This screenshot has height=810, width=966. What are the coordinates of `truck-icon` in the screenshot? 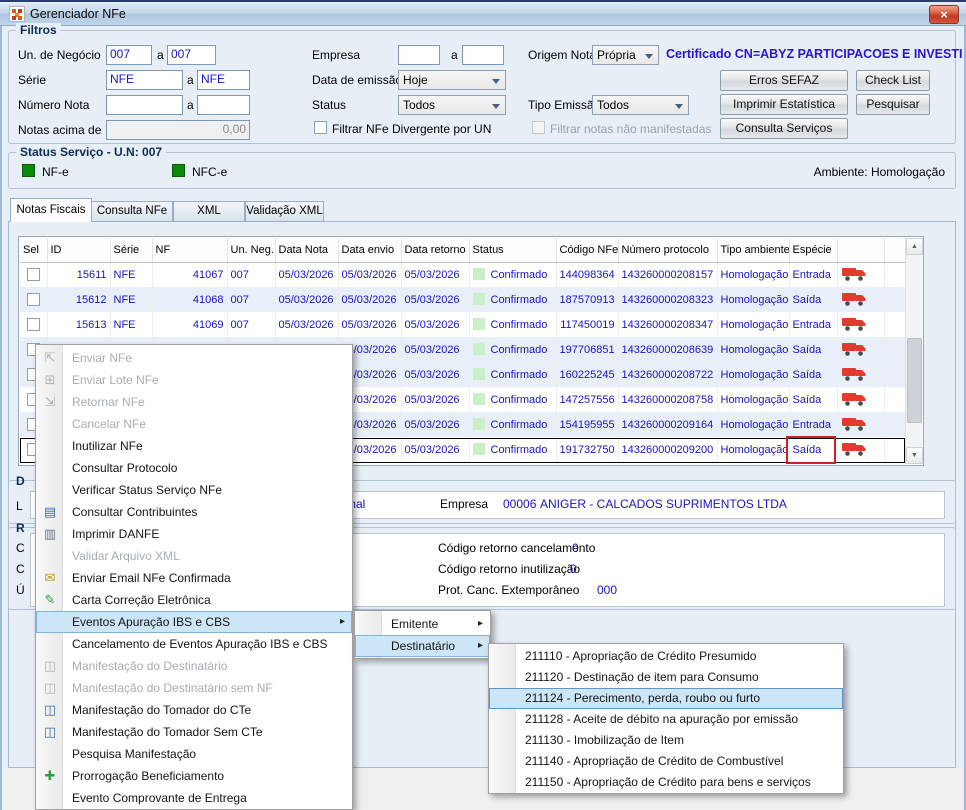 It's located at (853, 449).